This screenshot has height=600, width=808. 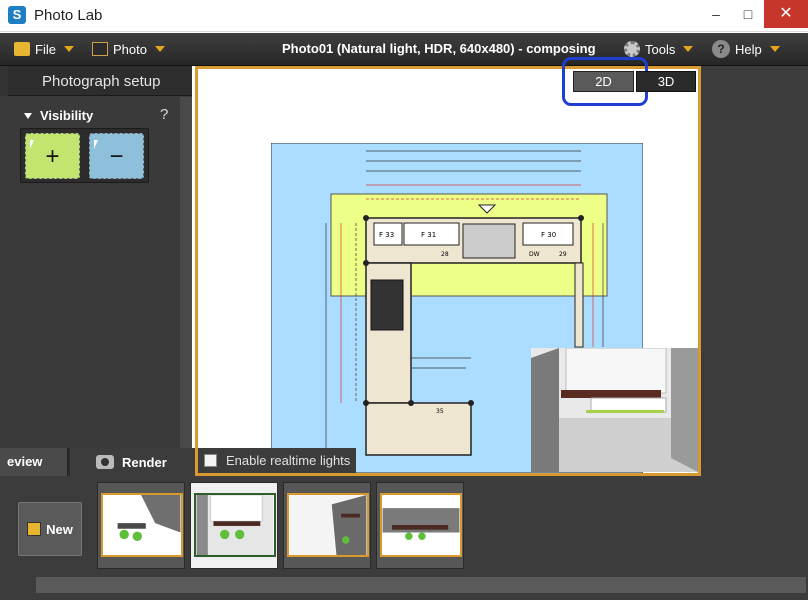 I want to click on new-photo-icon, so click(x=34, y=529).